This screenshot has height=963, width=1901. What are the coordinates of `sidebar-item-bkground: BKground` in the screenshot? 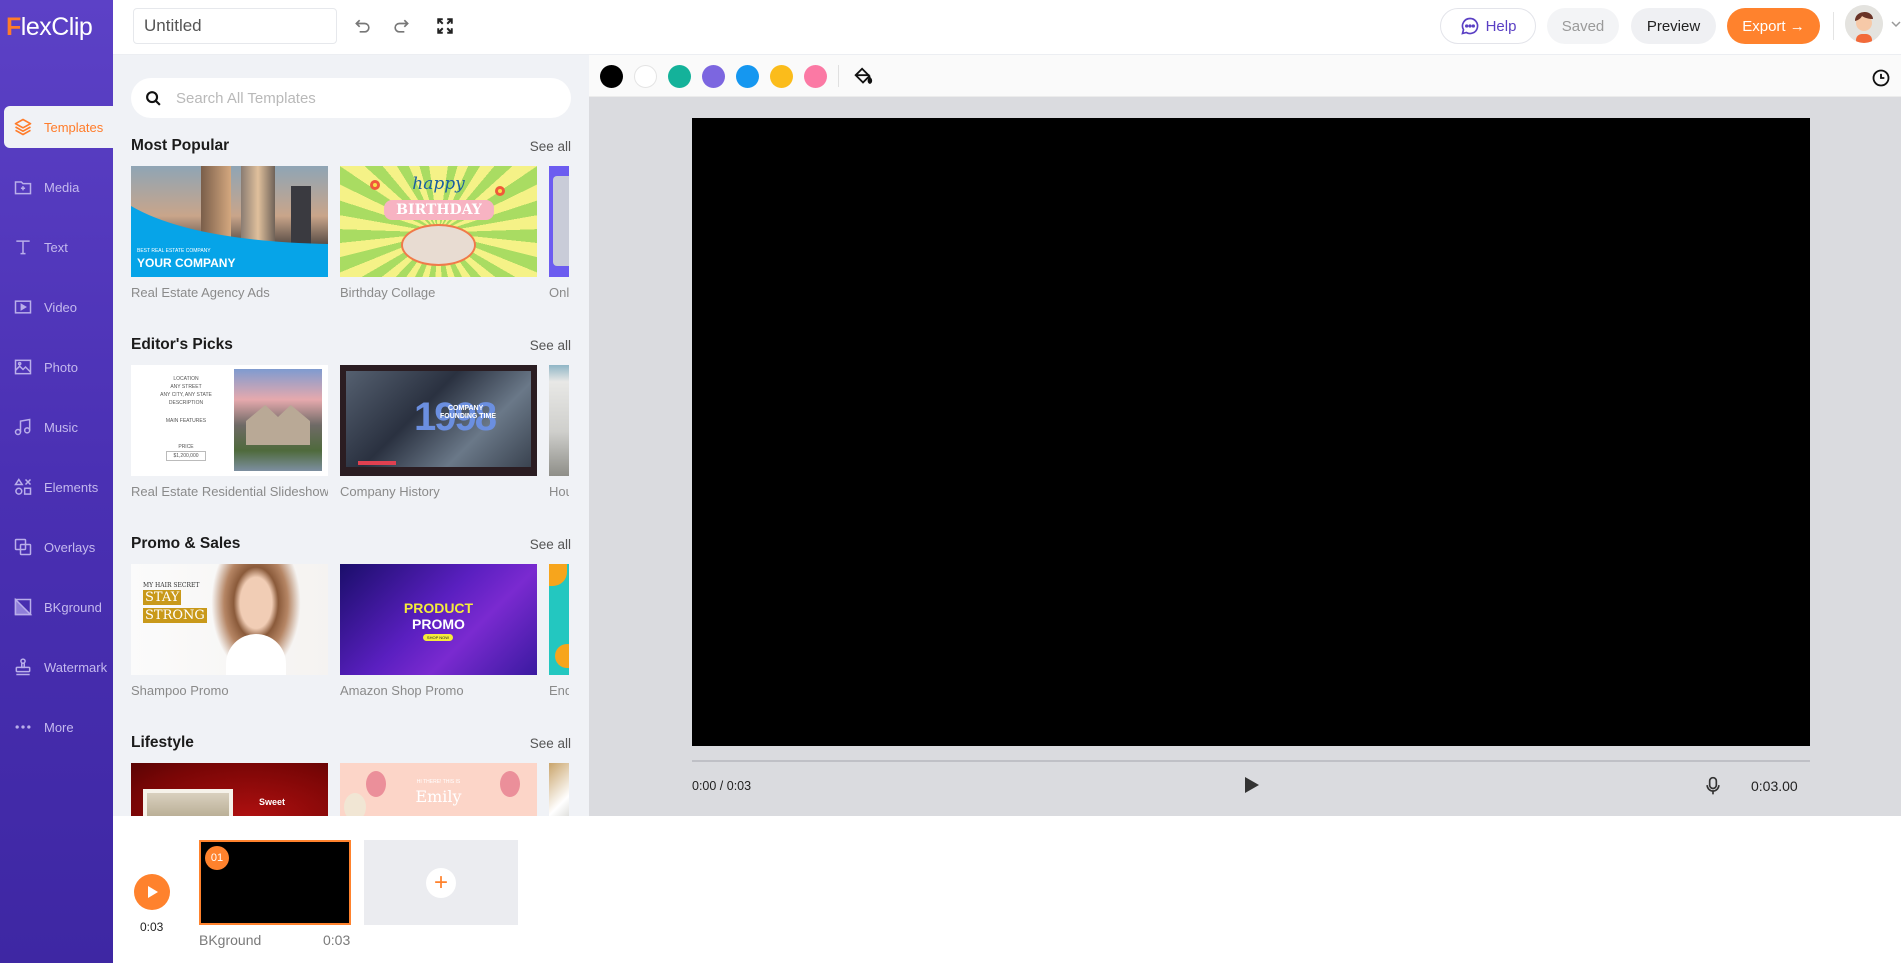 It's located at (58, 607).